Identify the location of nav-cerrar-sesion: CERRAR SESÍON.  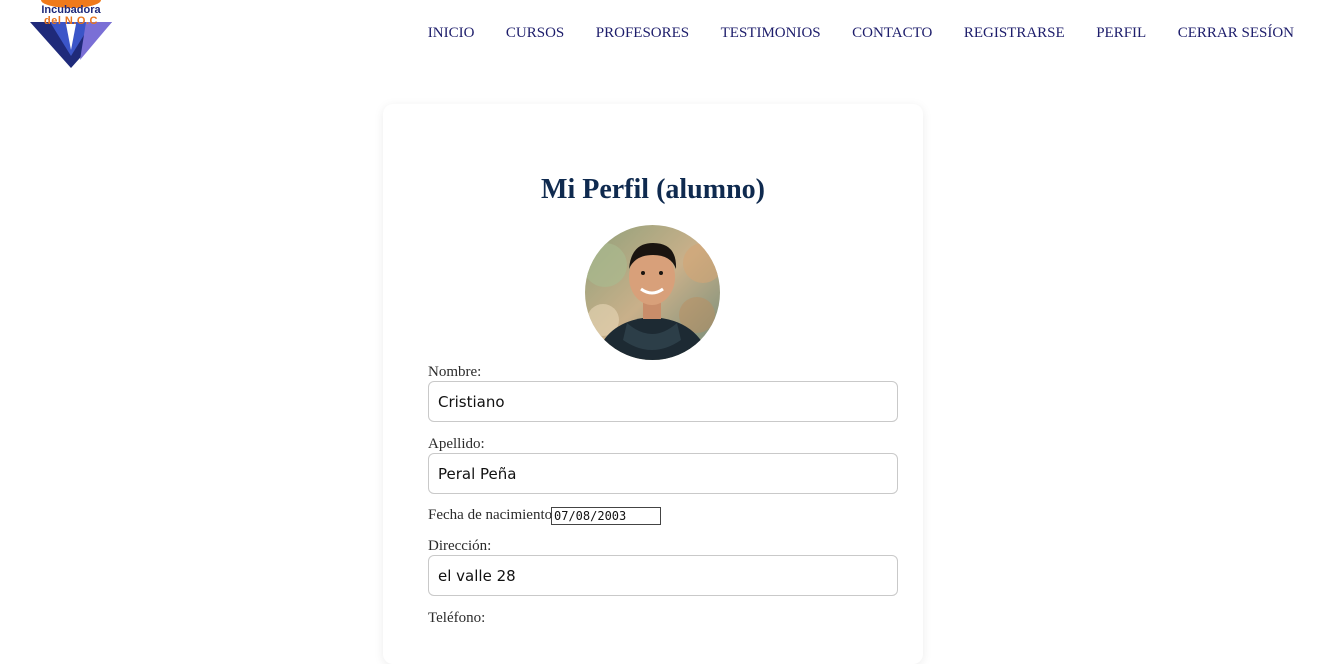
(1236, 33).